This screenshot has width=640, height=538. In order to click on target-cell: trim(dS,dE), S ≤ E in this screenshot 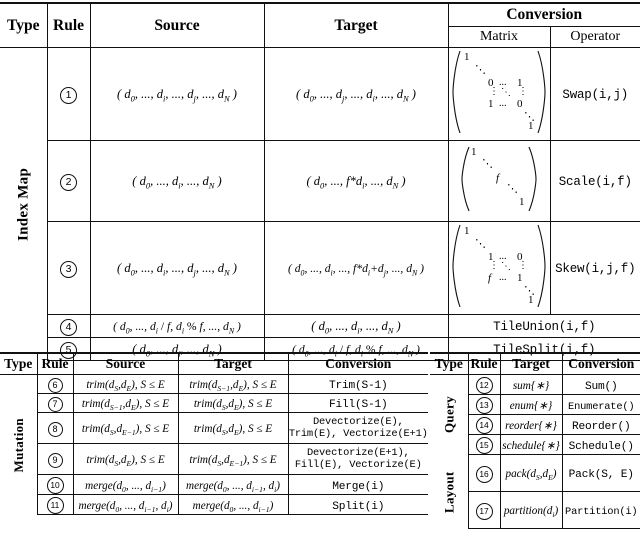, I will do `click(232, 428)`.